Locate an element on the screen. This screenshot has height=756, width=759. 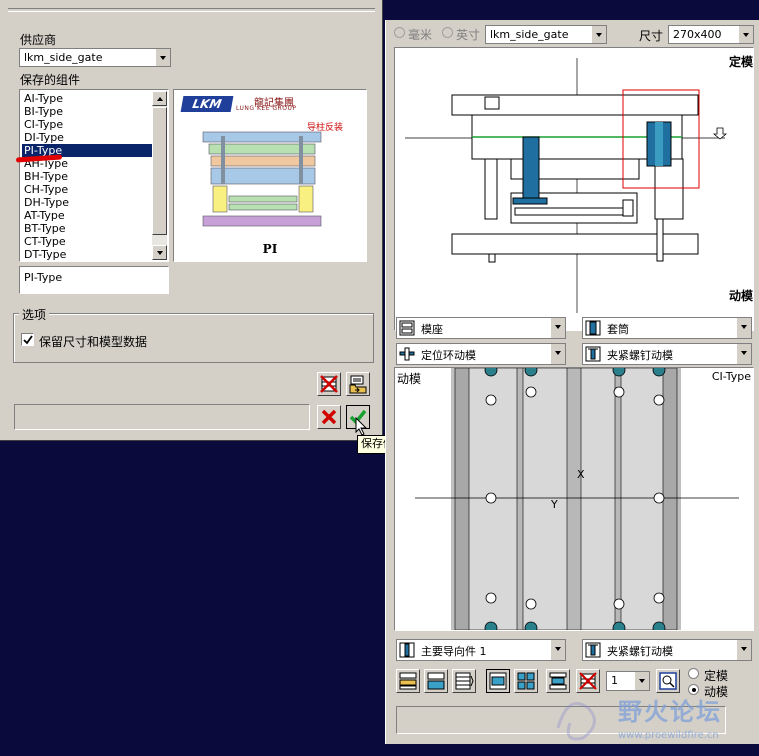
list-item: CT-Type is located at coordinates (87, 241).